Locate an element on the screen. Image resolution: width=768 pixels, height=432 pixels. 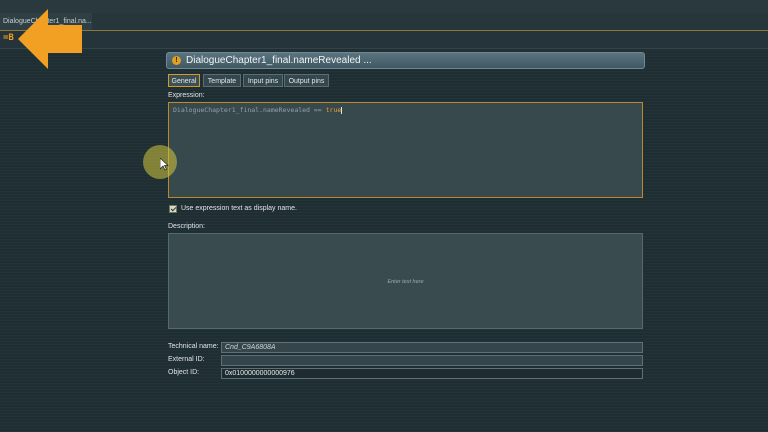
expression-label: Expression: is located at coordinates (186, 95).